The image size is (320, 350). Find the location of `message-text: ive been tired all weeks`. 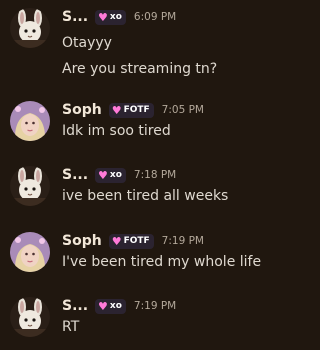

message-text: ive been tired all weeks is located at coordinates (145, 196).